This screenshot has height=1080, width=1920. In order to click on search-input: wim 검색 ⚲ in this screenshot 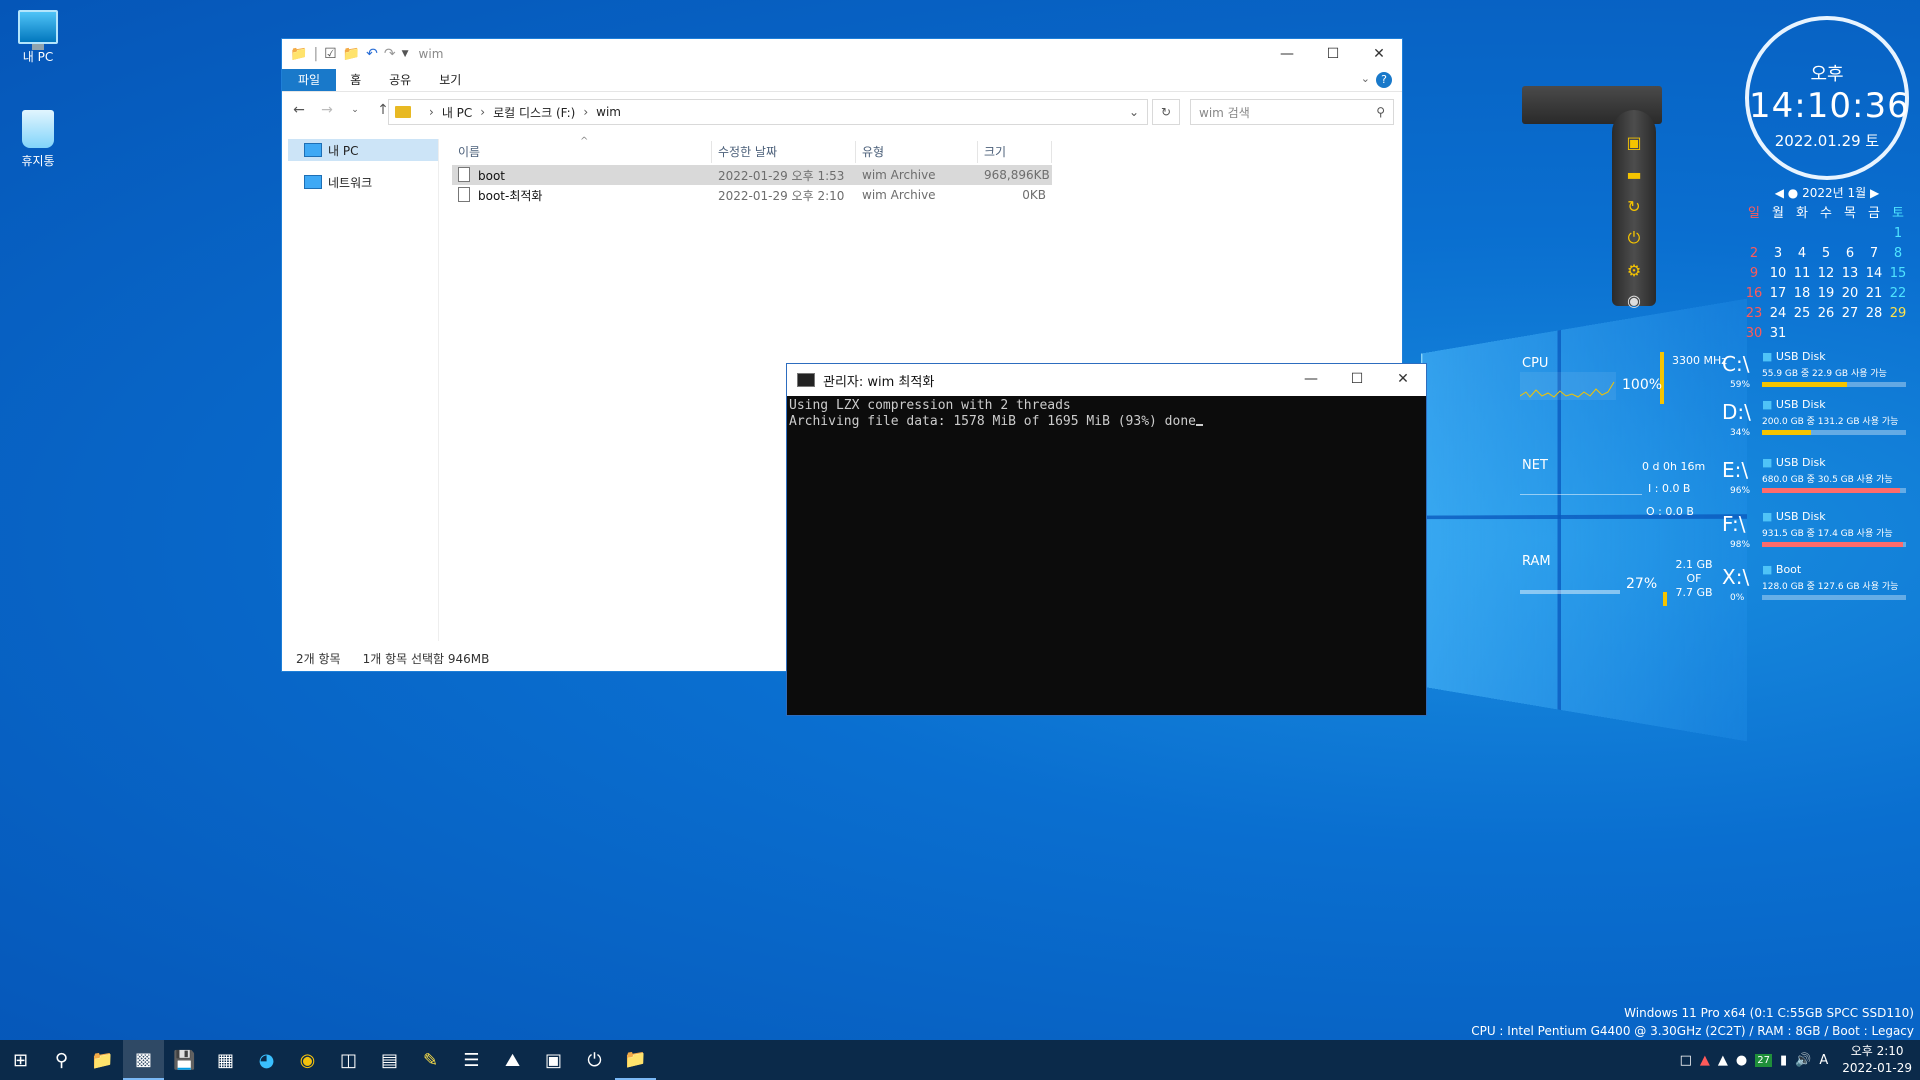, I will do `click(1292, 112)`.